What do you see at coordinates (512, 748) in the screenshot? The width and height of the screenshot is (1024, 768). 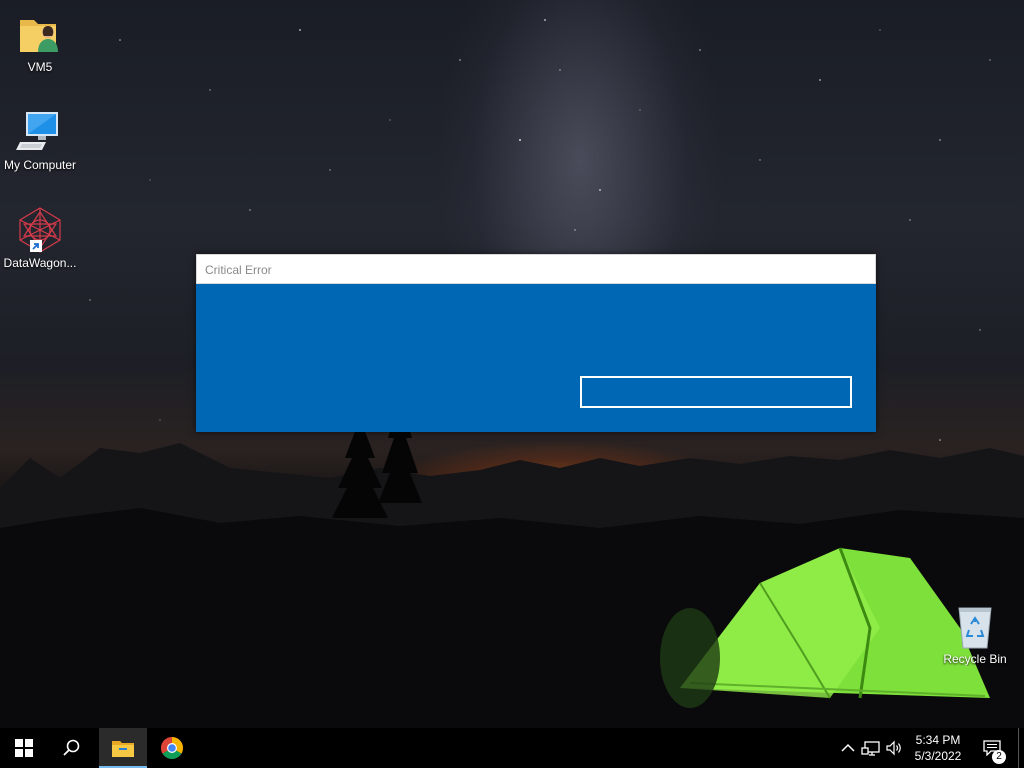 I see `taskbar: 5:34 PM 5/3/2022 2` at bounding box center [512, 748].